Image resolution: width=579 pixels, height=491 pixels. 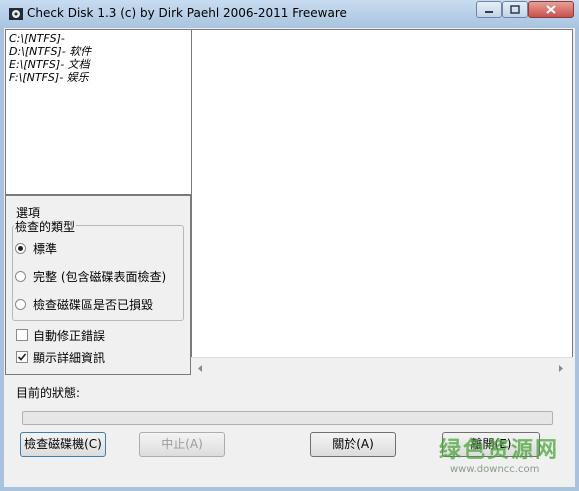 I want to click on minimize-button, so click(x=489, y=9).